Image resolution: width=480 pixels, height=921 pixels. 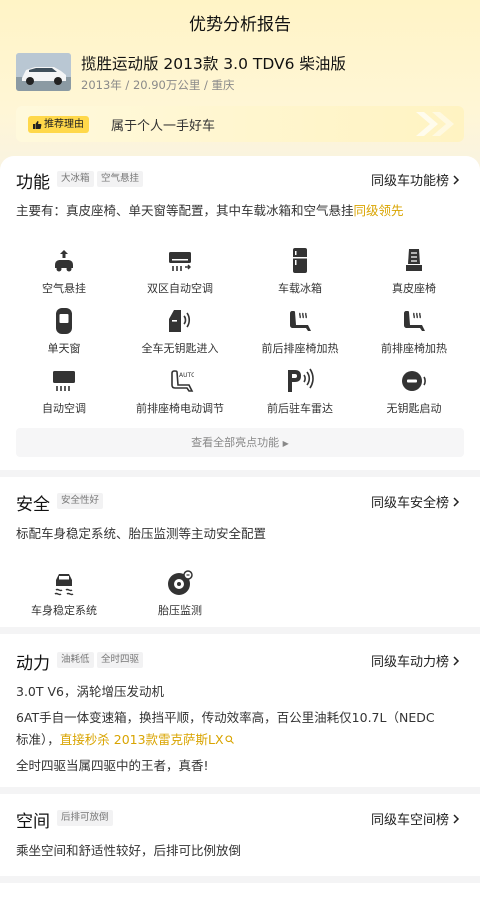 I want to click on fridge-icon, so click(x=300, y=260).